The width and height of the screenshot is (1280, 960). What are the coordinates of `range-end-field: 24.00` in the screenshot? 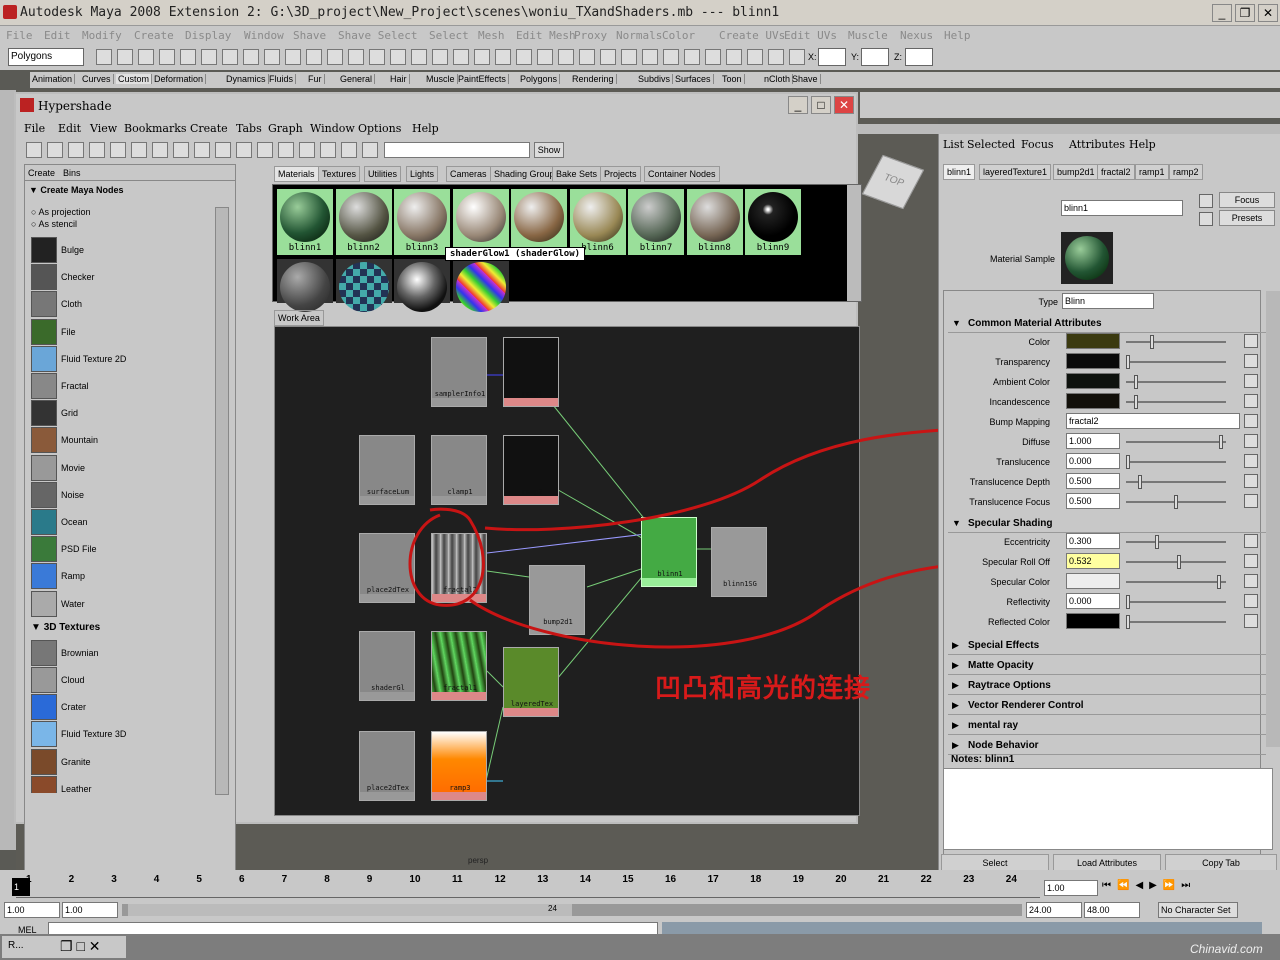 It's located at (1054, 910).